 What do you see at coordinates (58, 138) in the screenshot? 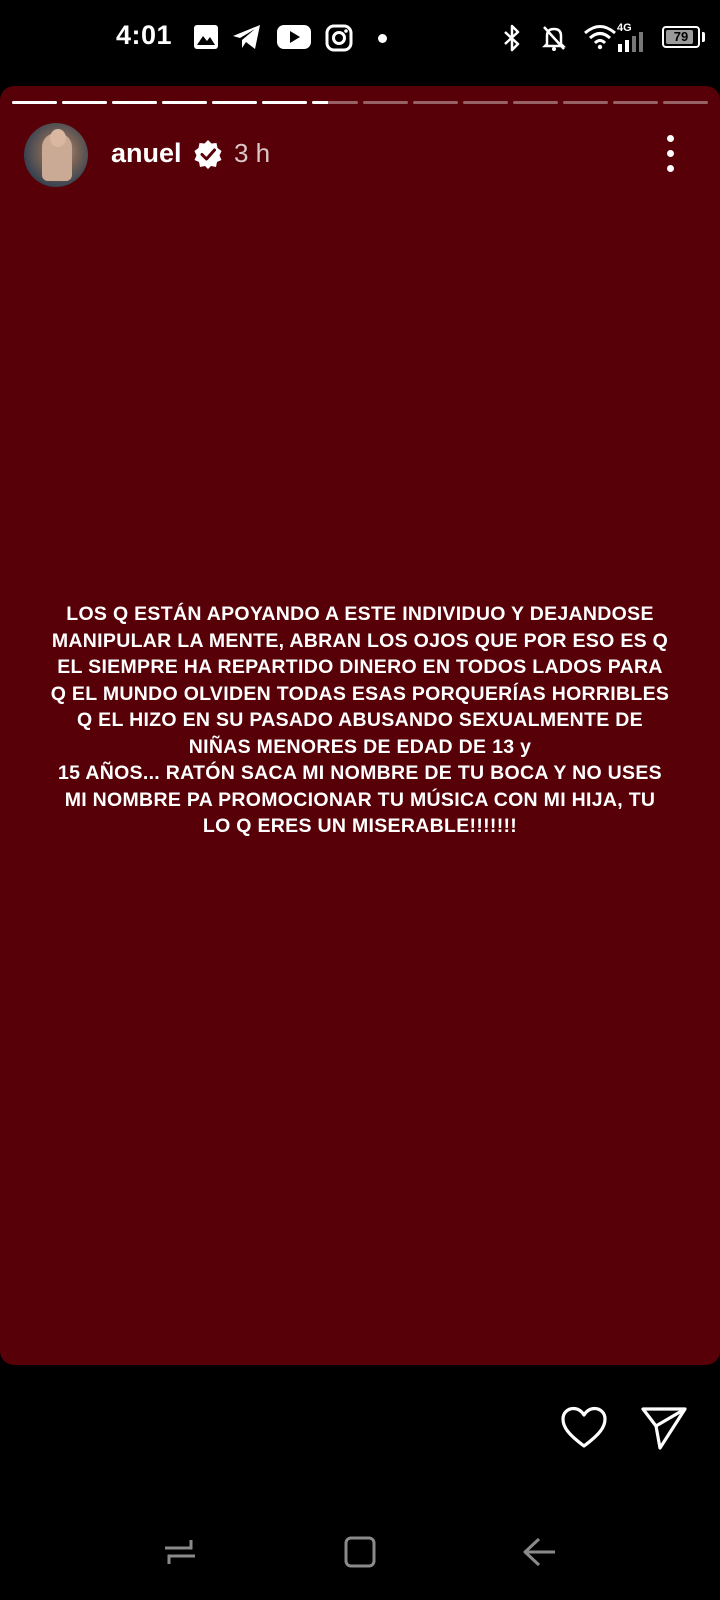
I see `avatar-head` at bounding box center [58, 138].